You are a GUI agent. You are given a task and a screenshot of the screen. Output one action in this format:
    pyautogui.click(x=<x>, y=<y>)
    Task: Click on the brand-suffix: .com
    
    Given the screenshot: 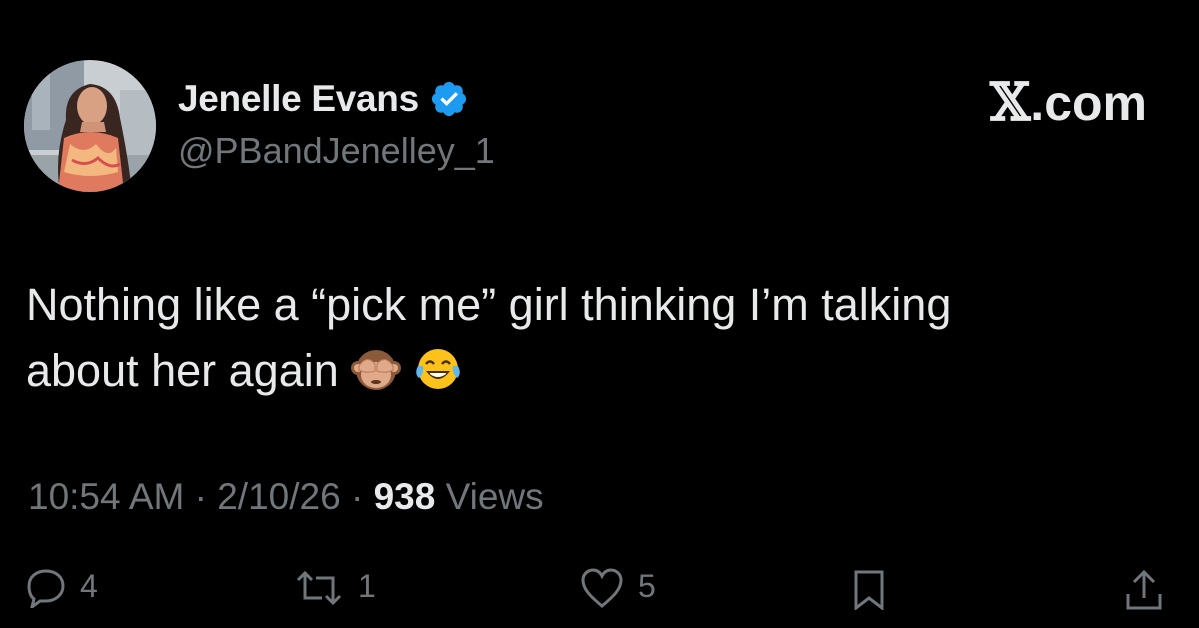 What is the action you would take?
    pyautogui.click(x=1088, y=102)
    